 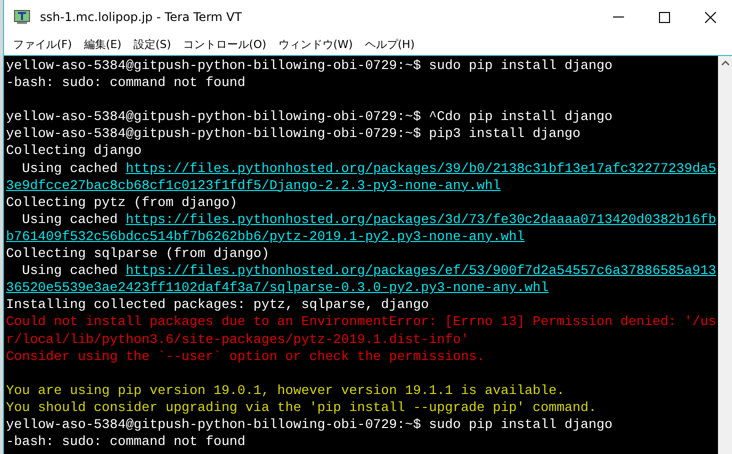 What do you see at coordinates (725, 63) in the screenshot?
I see `scroll-up-icon` at bounding box center [725, 63].